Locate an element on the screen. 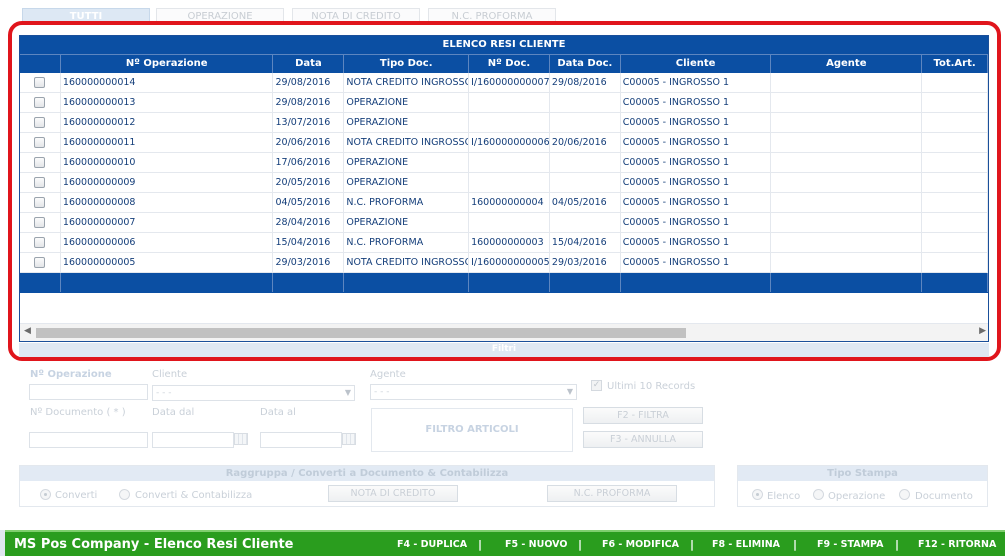  documento-input is located at coordinates (88, 440).